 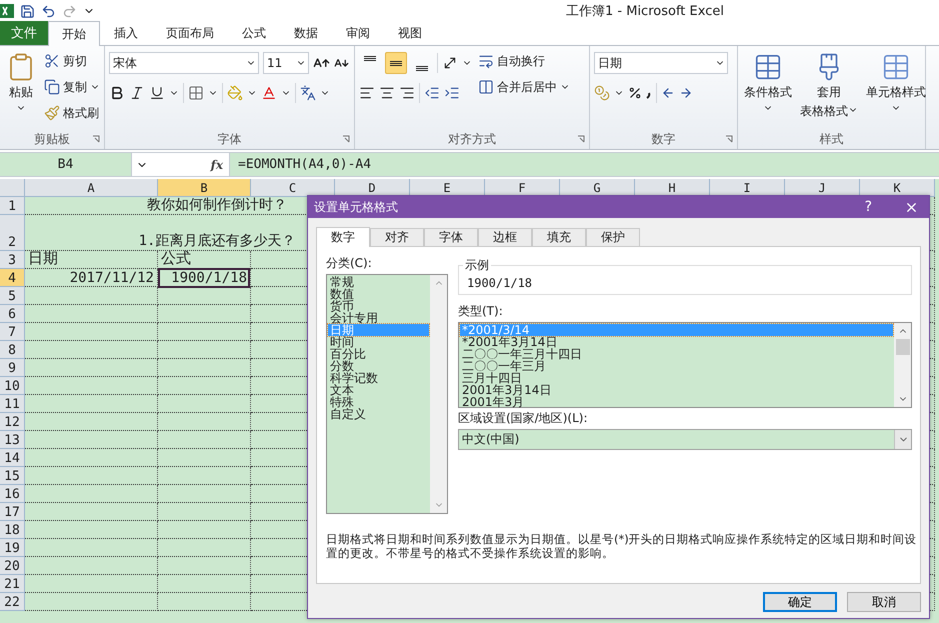 What do you see at coordinates (367, 93) in the screenshot?
I see `align-left-icon` at bounding box center [367, 93].